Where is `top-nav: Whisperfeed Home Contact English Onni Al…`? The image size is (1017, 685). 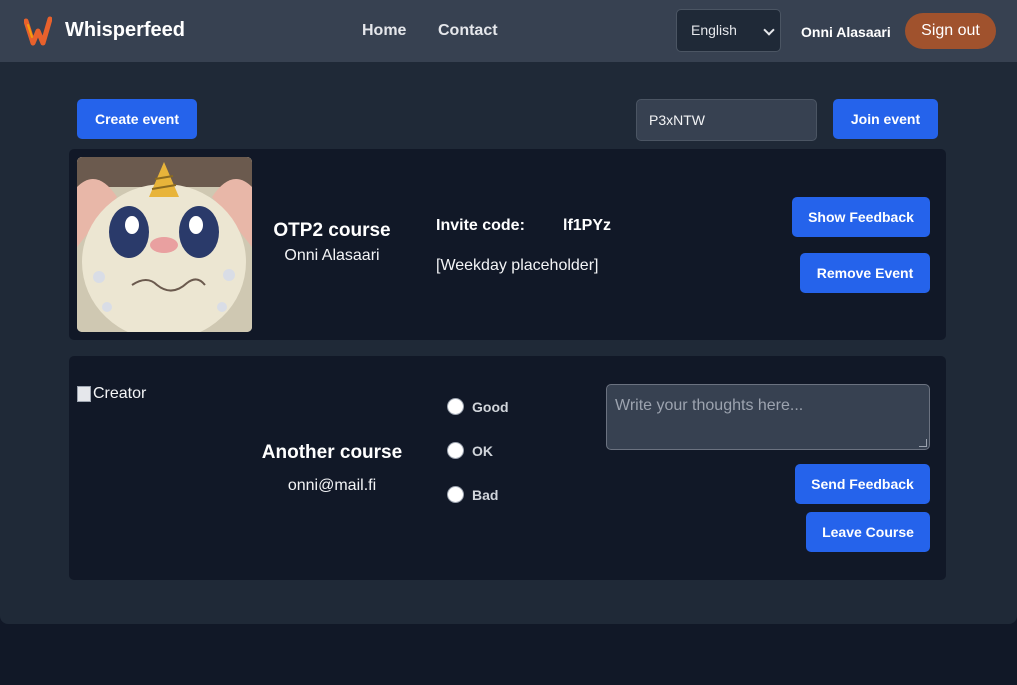
top-nav: Whisperfeed Home Contact English Onni Al… is located at coordinates (508, 31).